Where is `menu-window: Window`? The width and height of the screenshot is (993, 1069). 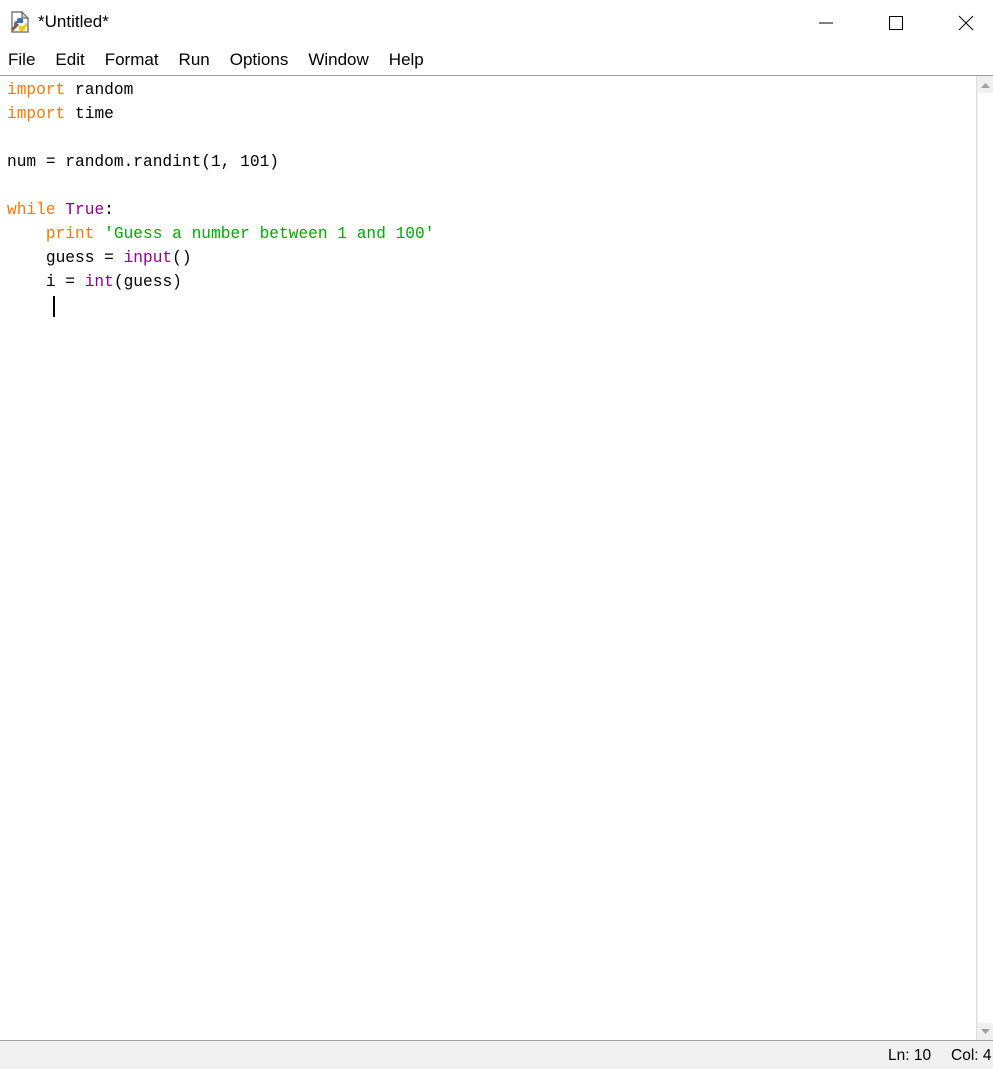
menu-window: Window is located at coordinates (338, 60).